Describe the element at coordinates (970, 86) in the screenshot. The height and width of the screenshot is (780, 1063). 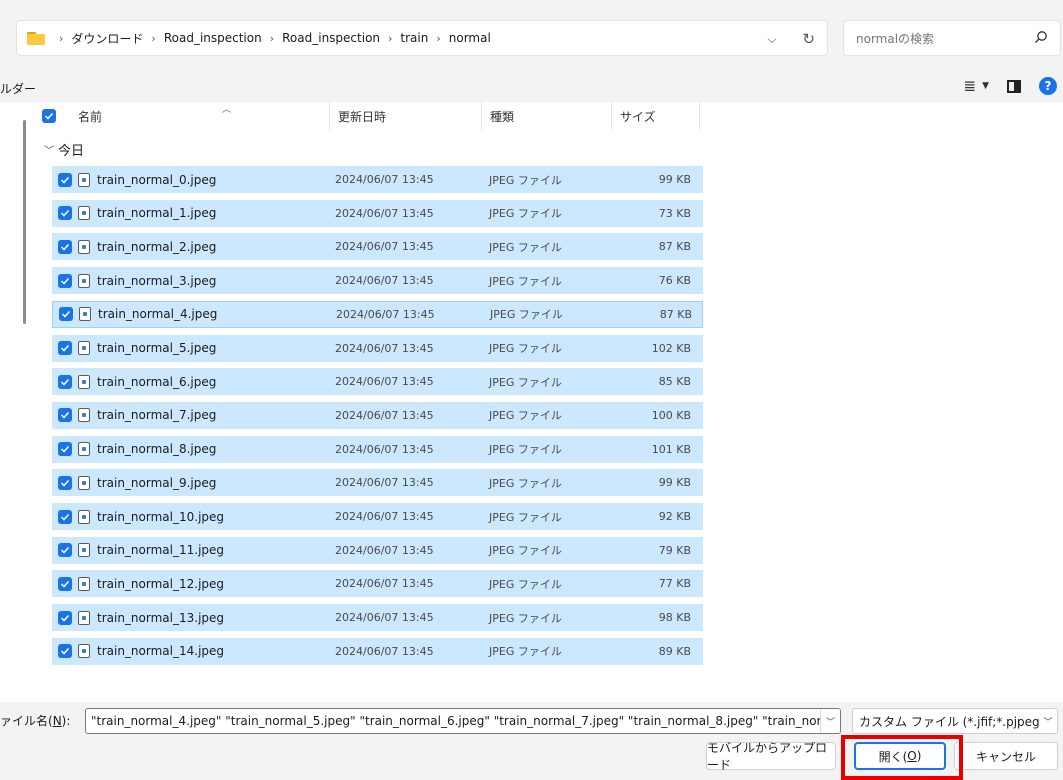
I see `view-options-icon: ≣` at that location.